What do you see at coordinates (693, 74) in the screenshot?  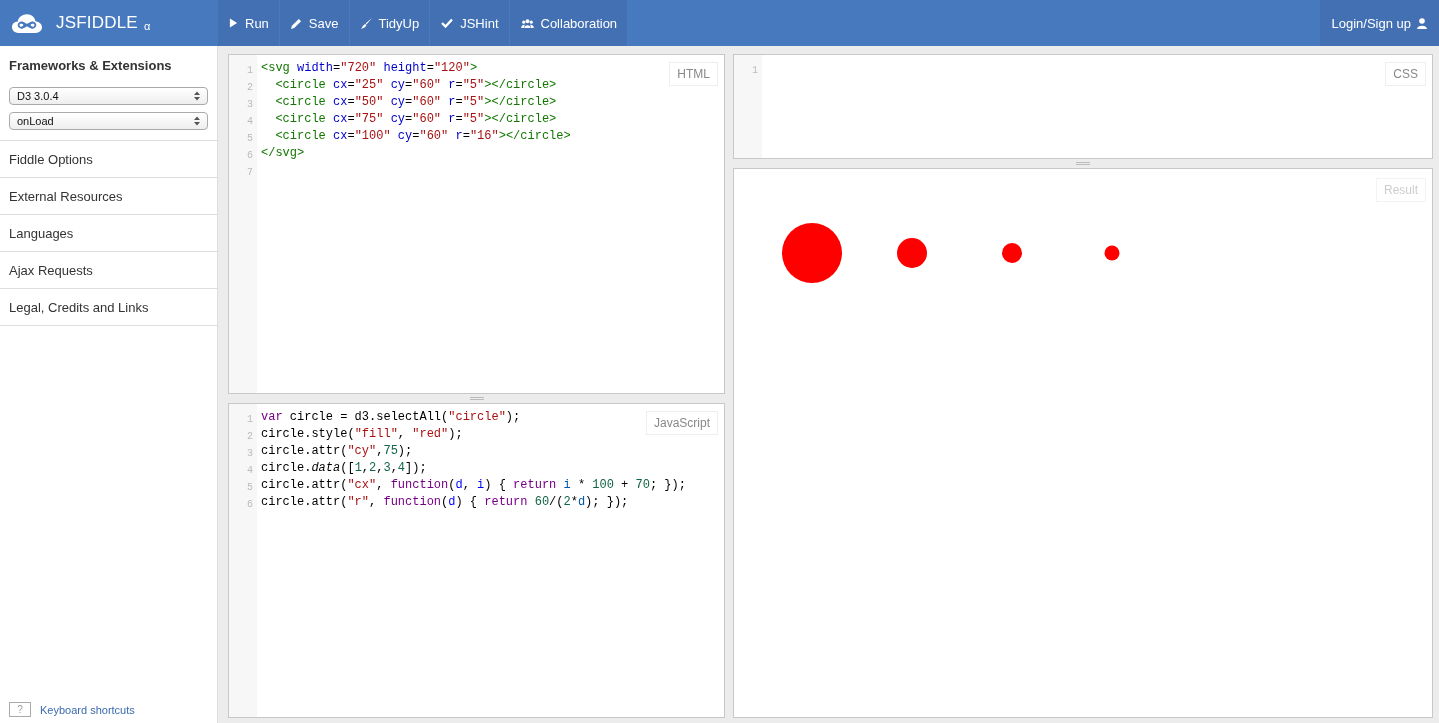 I see `pane-label: HTML` at bounding box center [693, 74].